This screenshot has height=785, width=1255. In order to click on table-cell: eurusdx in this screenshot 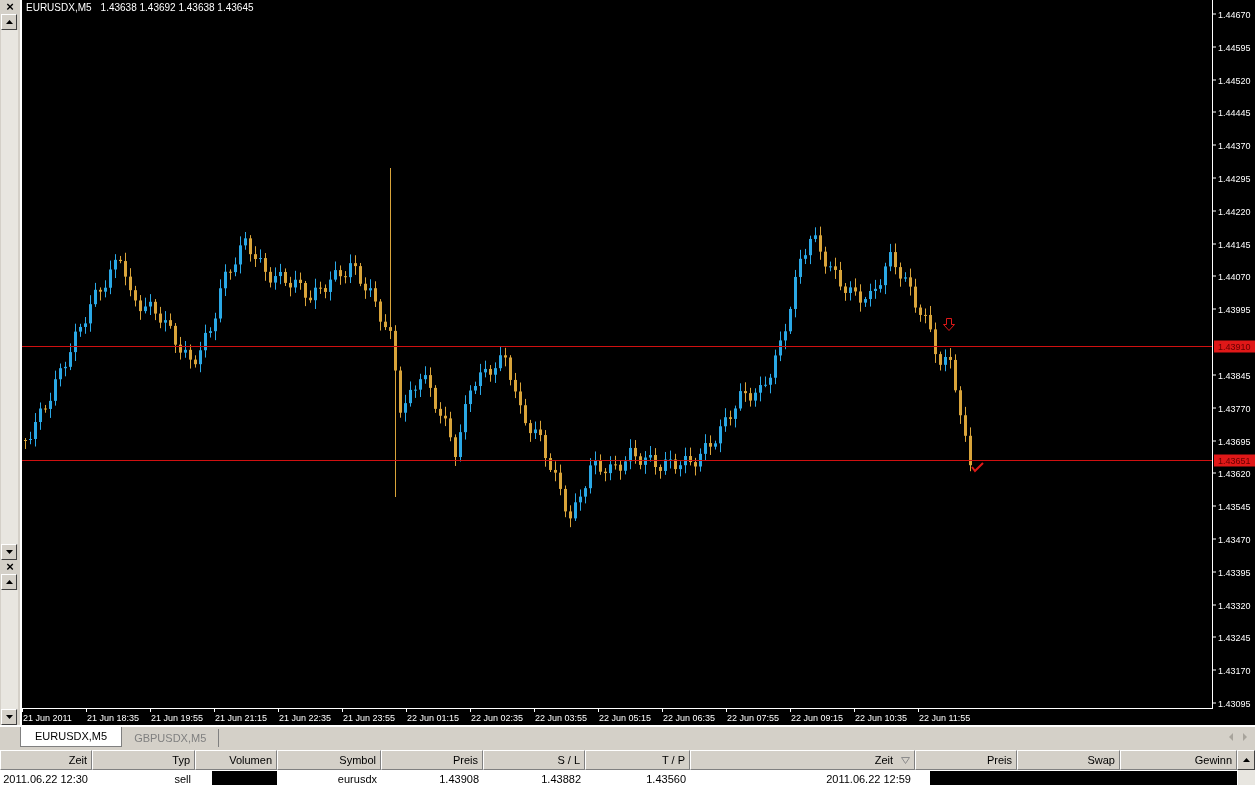, I will do `click(357, 779)`.